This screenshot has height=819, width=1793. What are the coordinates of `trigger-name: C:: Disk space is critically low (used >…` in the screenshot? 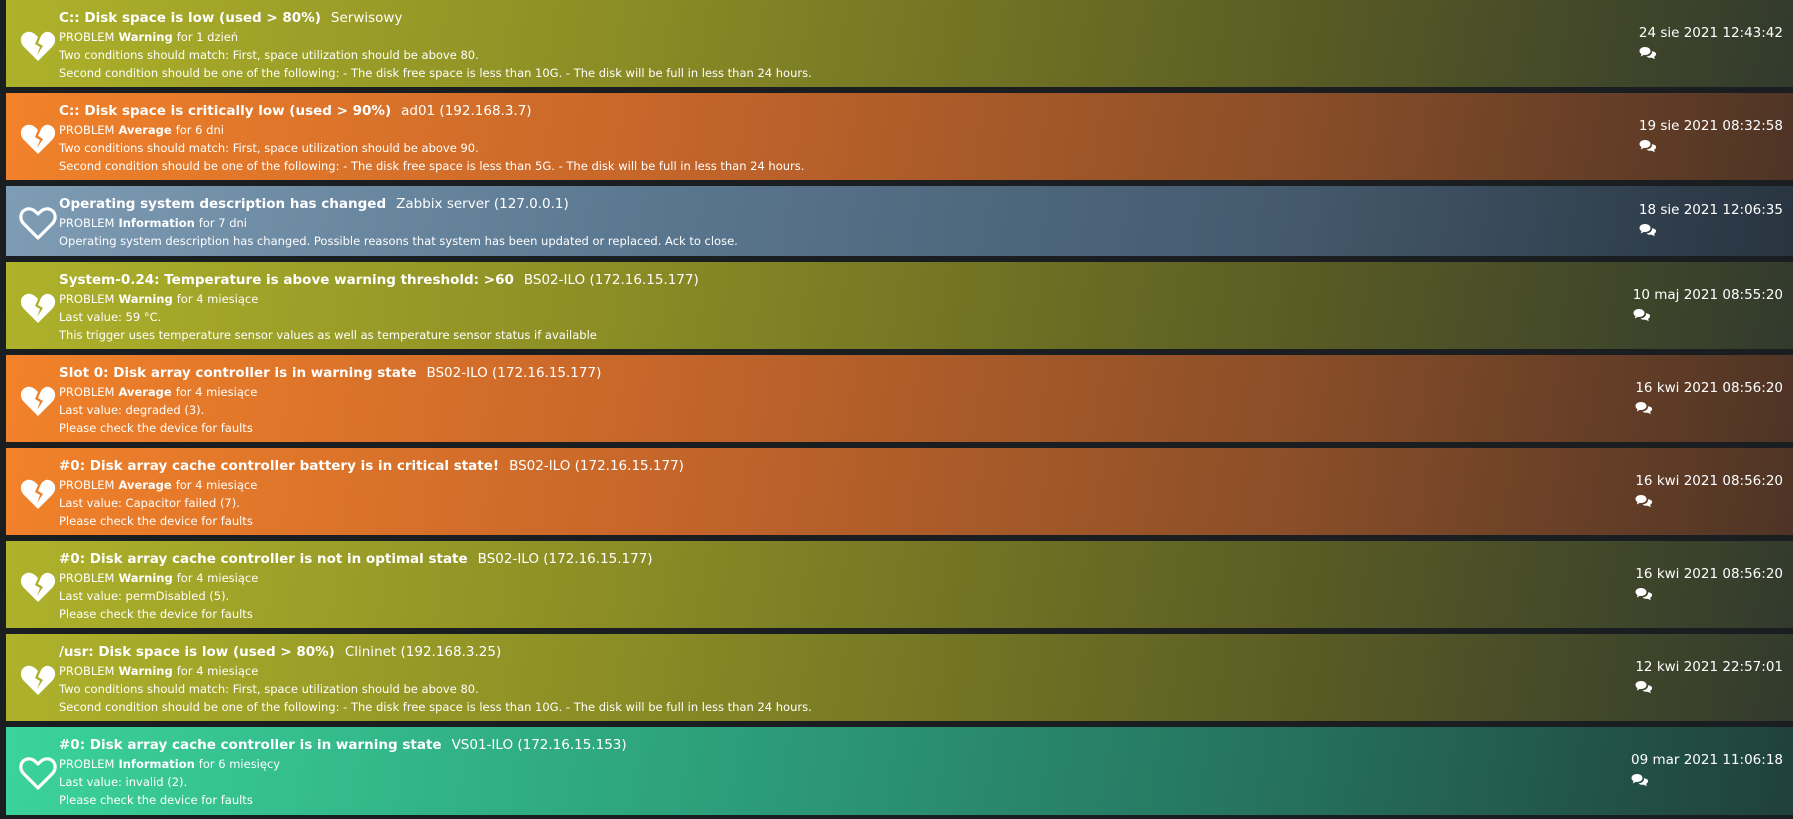 It's located at (225, 111).